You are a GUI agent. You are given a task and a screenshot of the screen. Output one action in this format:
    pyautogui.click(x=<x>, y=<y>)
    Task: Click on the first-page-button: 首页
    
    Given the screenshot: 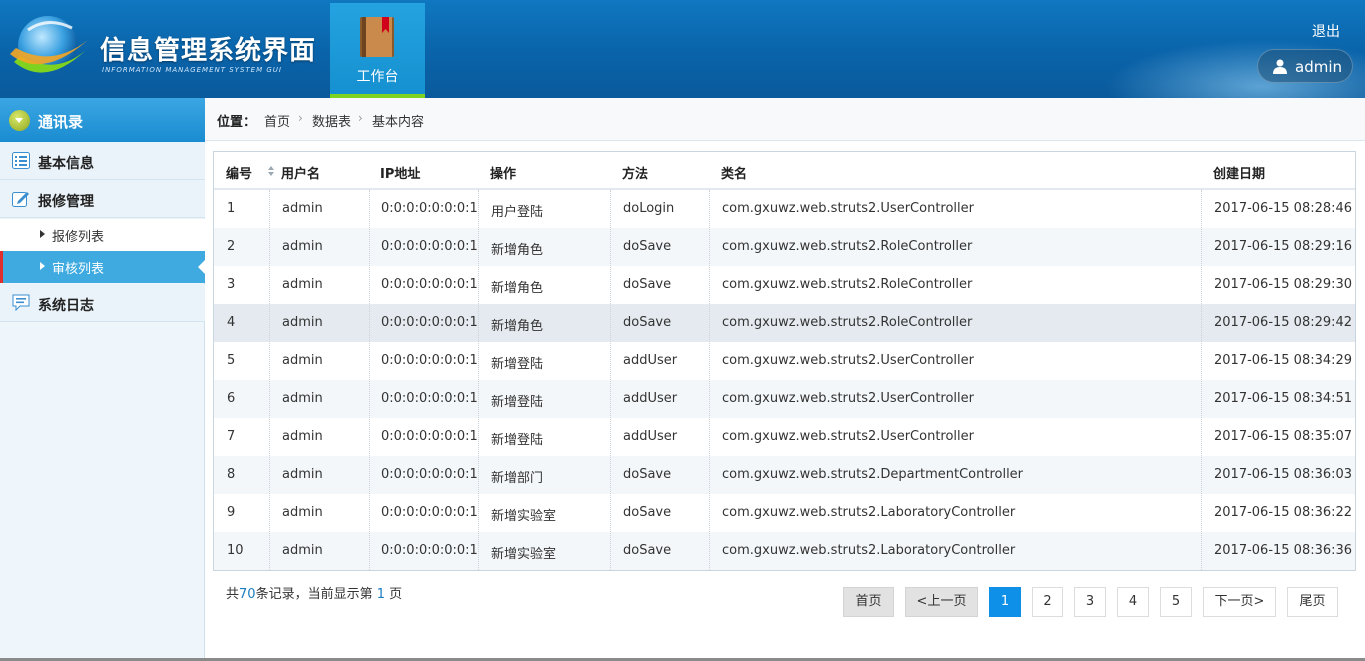 What is the action you would take?
    pyautogui.click(x=868, y=602)
    